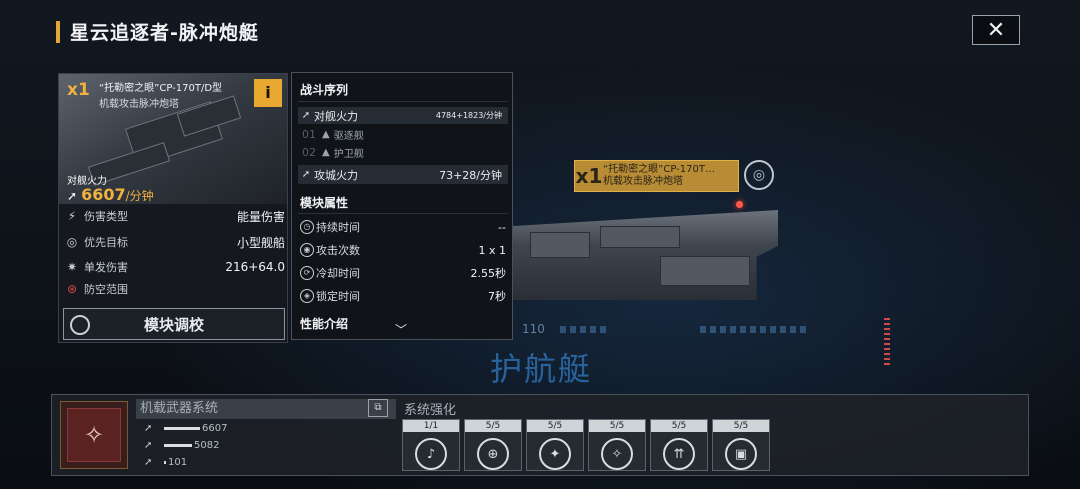 Image resolution: width=1080 pixels, height=489 pixels. I want to click on attack-count-icon: ◉, so click(307, 250).